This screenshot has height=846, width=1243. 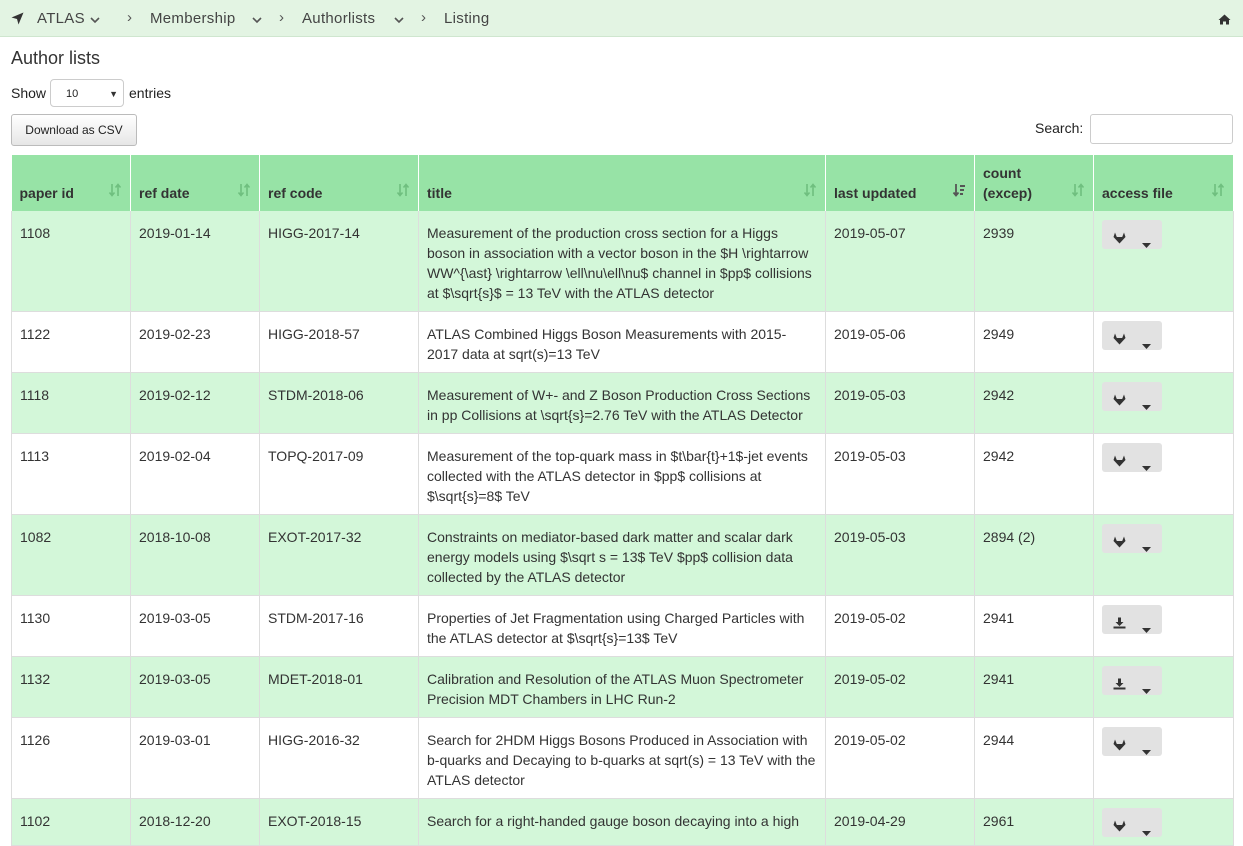 I want to click on col-title: title, so click(x=622, y=183).